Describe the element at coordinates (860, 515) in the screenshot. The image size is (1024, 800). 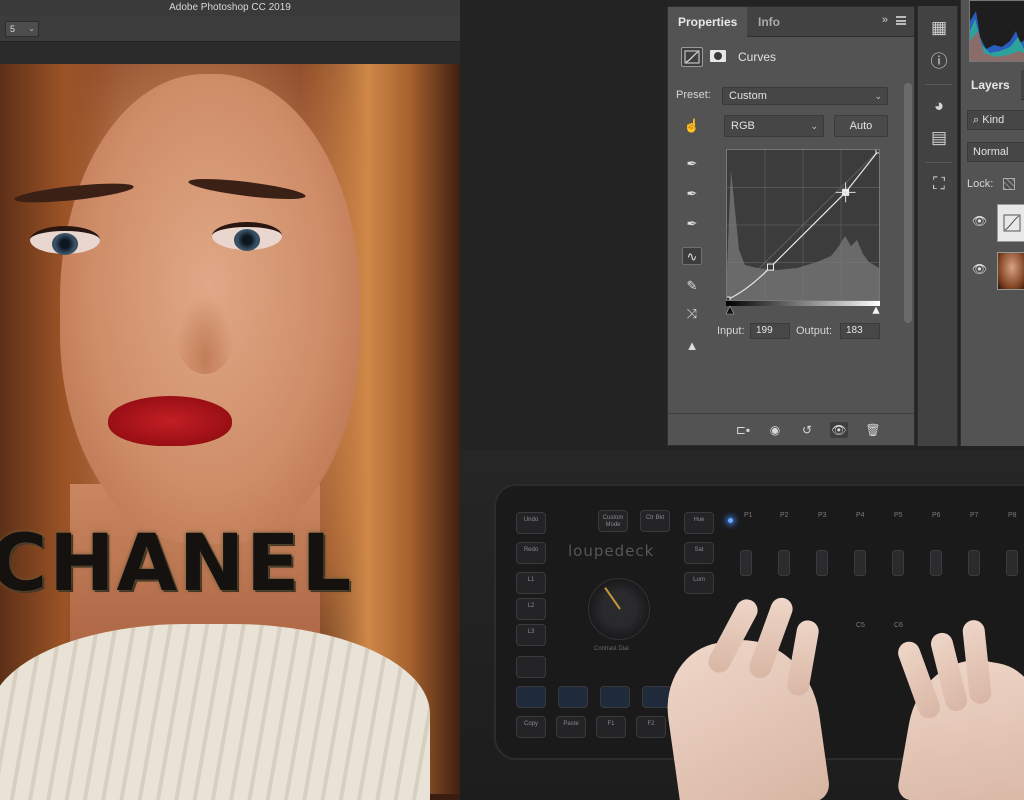
I see `ld-fkey-p4: P4` at that location.